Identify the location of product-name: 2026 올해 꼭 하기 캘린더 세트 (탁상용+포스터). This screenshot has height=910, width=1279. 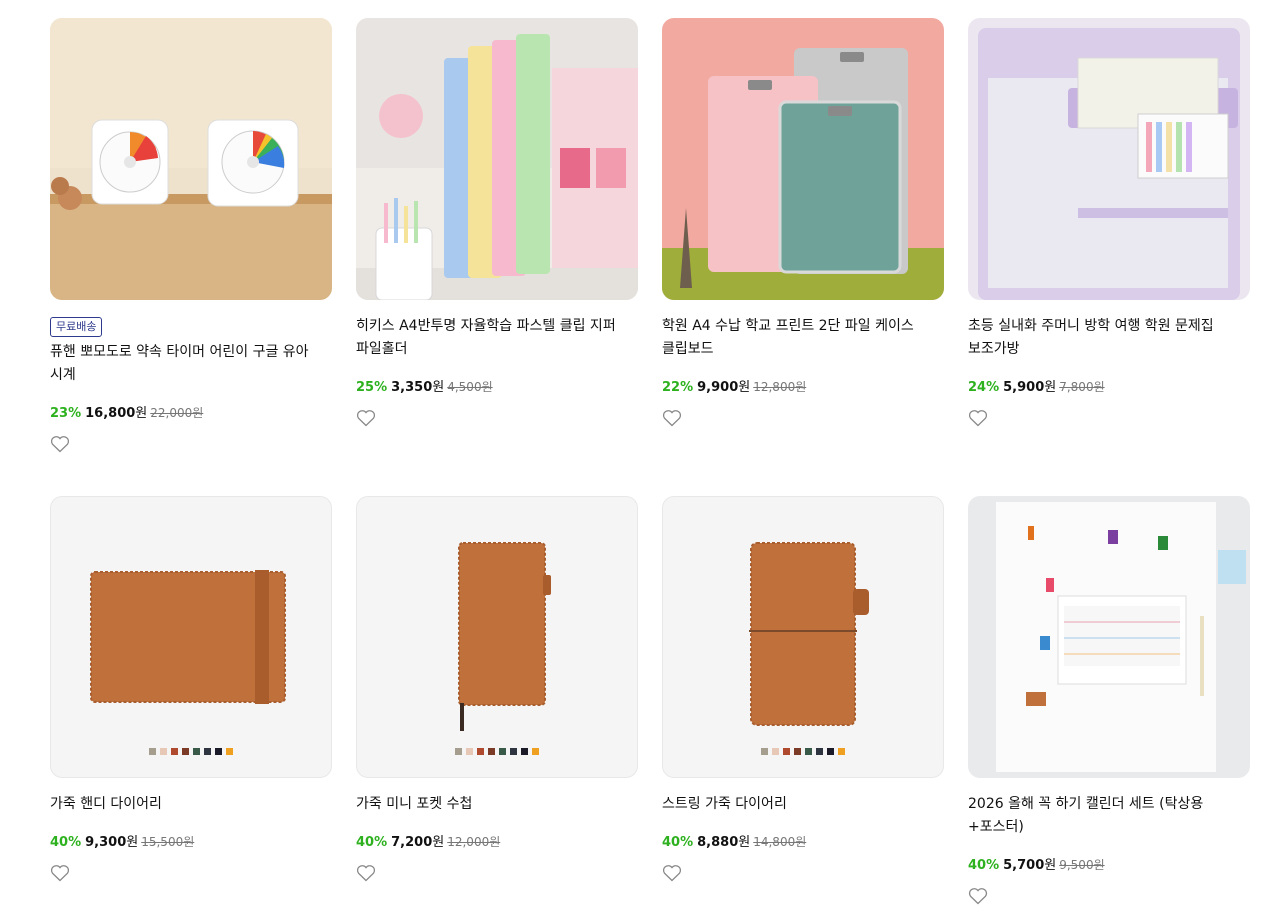
(1109, 816).